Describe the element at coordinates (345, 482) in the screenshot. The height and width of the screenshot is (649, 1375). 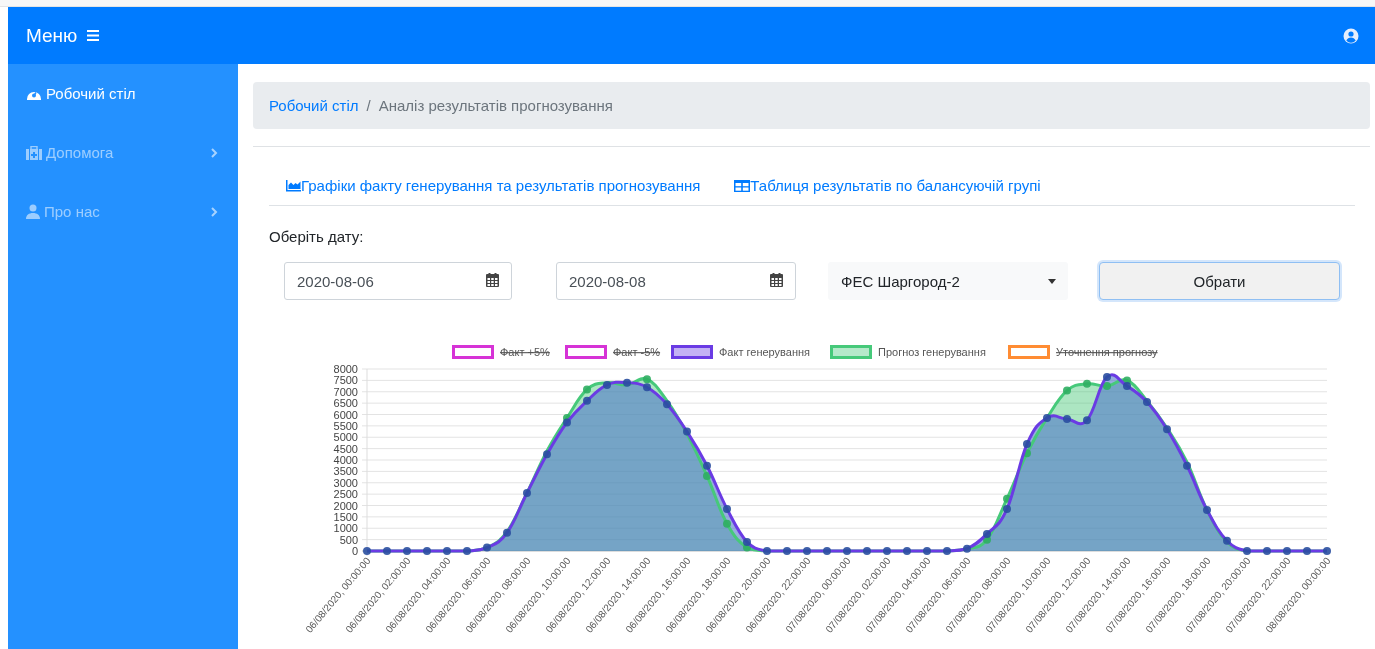
I see `axis-label: 3000` at that location.